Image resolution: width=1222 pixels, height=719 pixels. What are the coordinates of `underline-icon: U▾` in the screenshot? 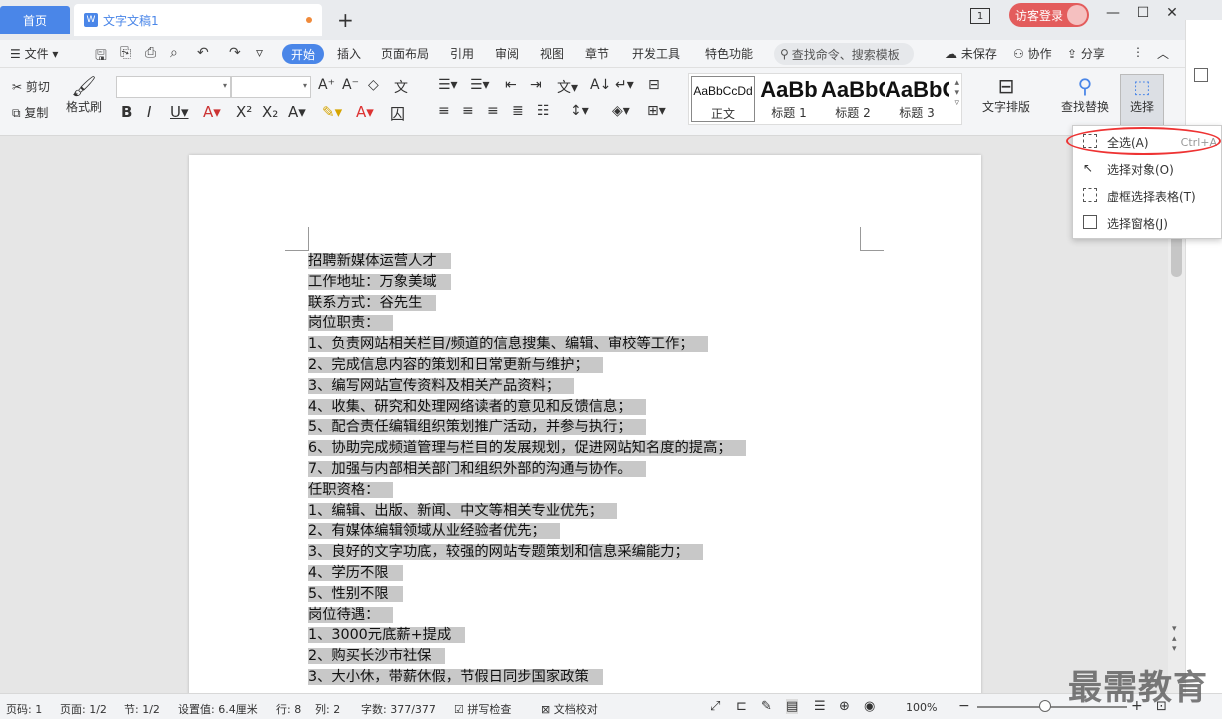 It's located at (179, 112).